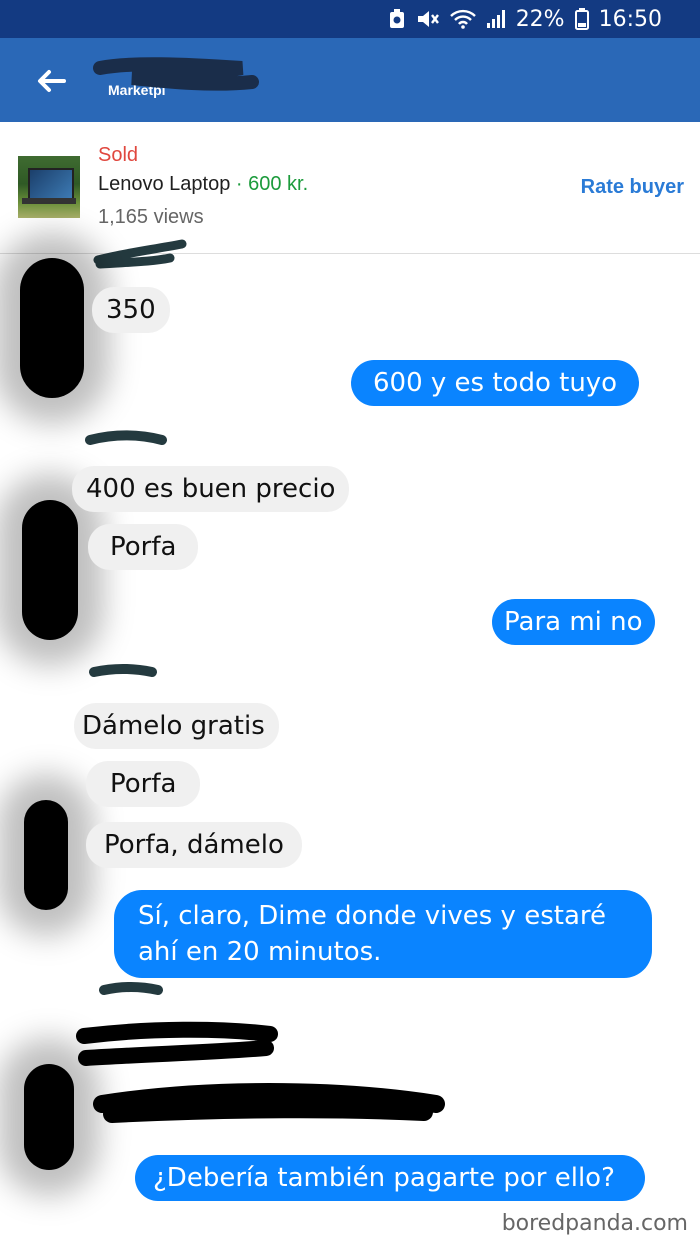  Describe the element at coordinates (462, 19) in the screenshot. I see `wifi-icon` at that location.